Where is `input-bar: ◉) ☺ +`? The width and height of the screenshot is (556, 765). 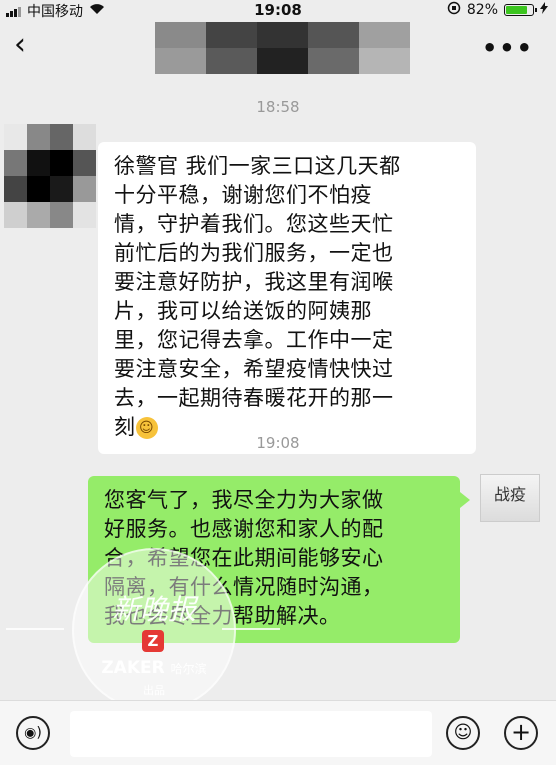
input-bar: ◉) ☺ + is located at coordinates (278, 732).